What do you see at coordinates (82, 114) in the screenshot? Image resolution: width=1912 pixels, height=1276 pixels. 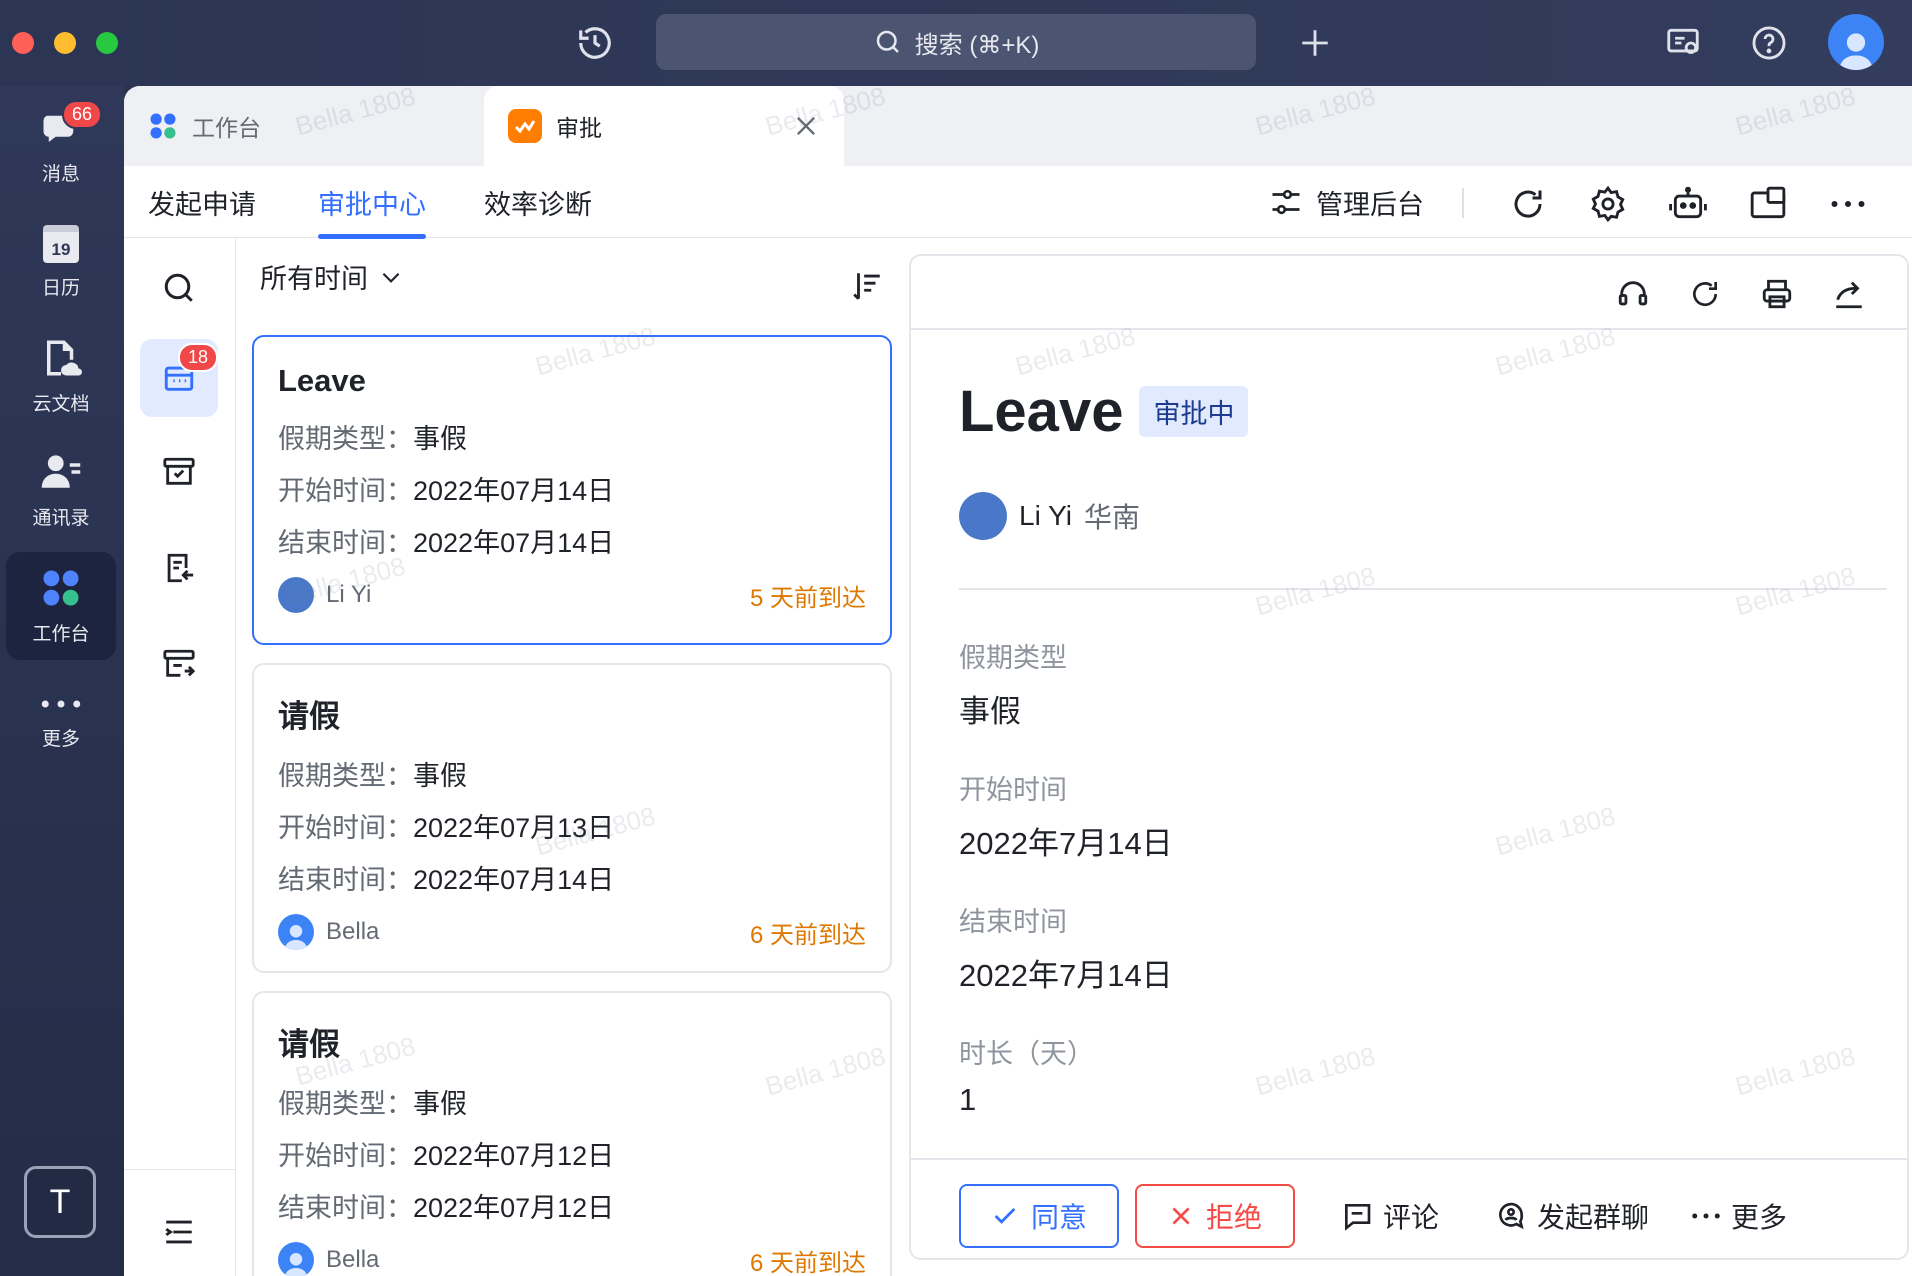 I see `messages-badge: 66` at bounding box center [82, 114].